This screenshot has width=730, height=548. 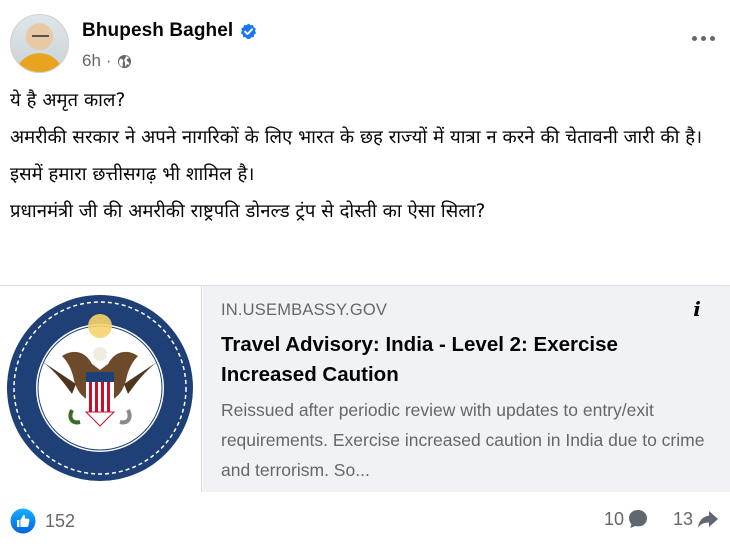 I want to click on post-header: Bhupesh Baghel 6h ·, so click(x=365, y=44).